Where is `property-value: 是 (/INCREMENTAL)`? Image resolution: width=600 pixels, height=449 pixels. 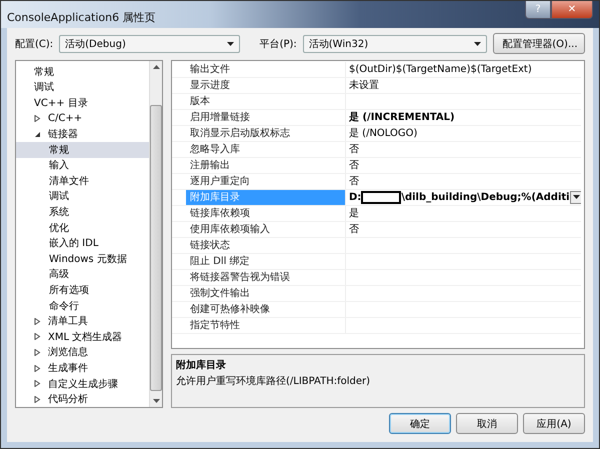
property-value: 是 (/INCREMENTAL) is located at coordinates (402, 117).